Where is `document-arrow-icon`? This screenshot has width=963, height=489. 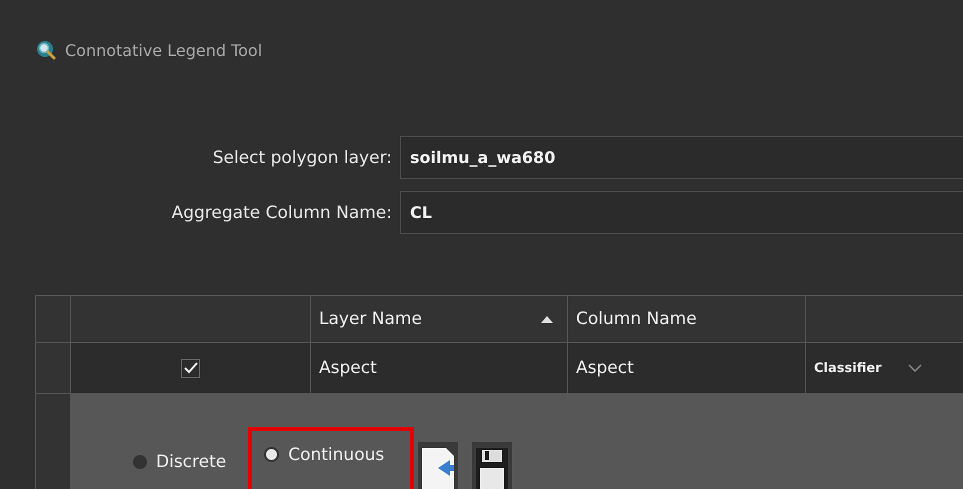 document-arrow-icon is located at coordinates (438, 467).